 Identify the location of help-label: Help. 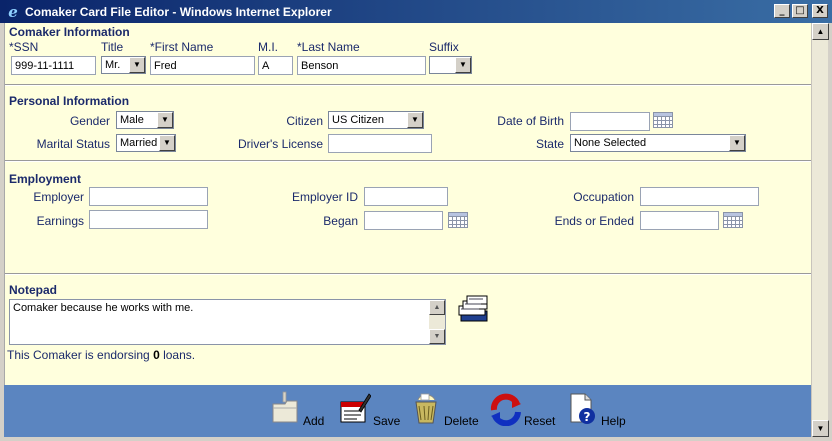
(613, 421).